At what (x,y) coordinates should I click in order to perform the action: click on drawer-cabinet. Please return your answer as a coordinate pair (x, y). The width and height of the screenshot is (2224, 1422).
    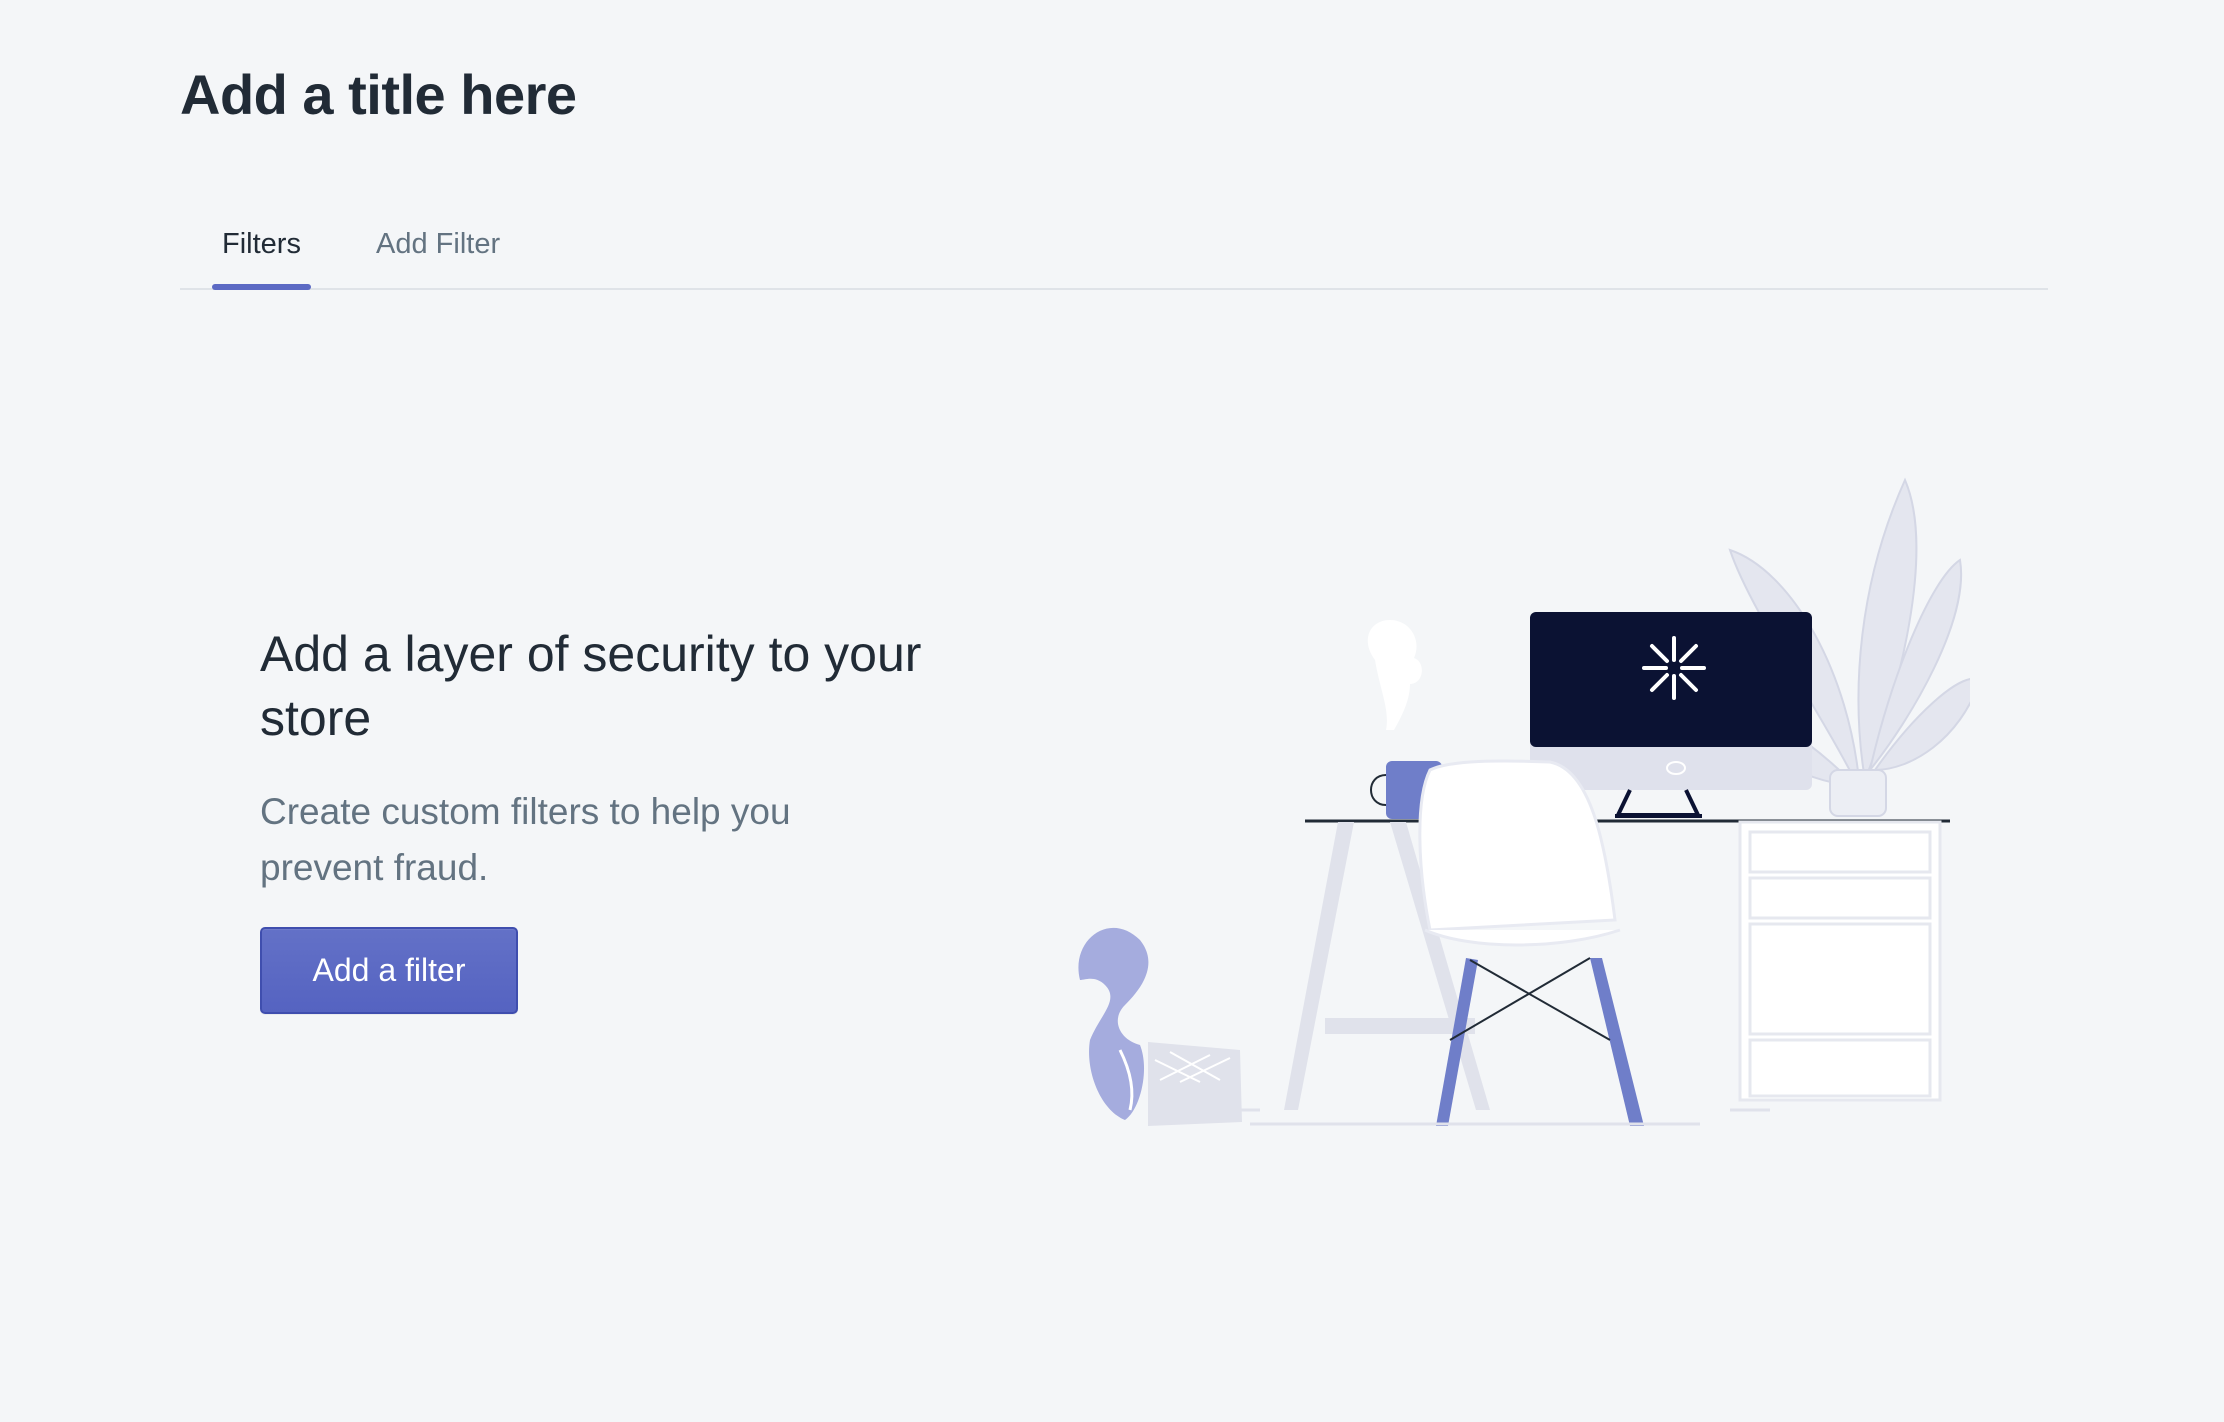
    Looking at the image, I should click on (1840, 961).